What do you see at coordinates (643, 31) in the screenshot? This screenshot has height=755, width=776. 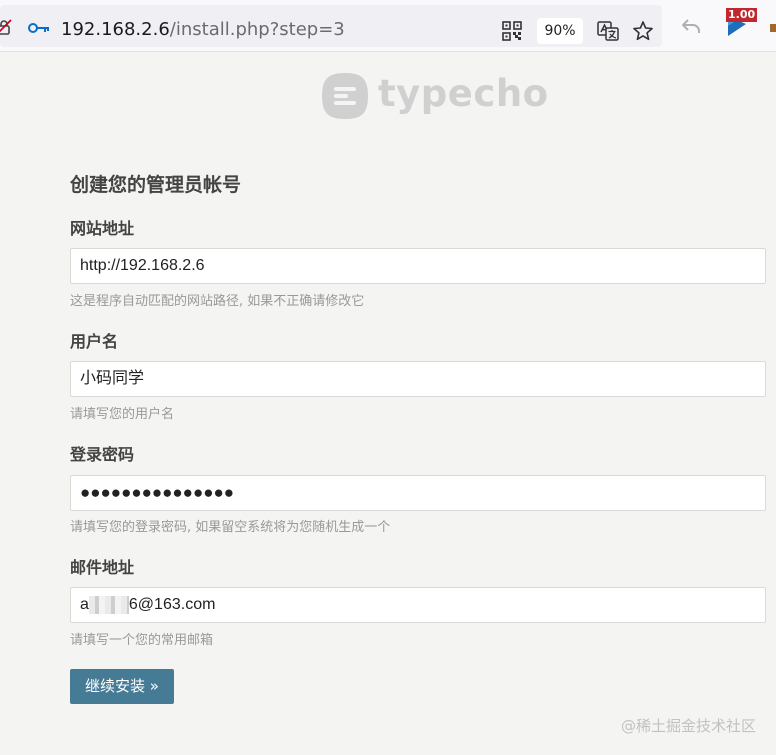 I see `bookmark-star-icon` at bounding box center [643, 31].